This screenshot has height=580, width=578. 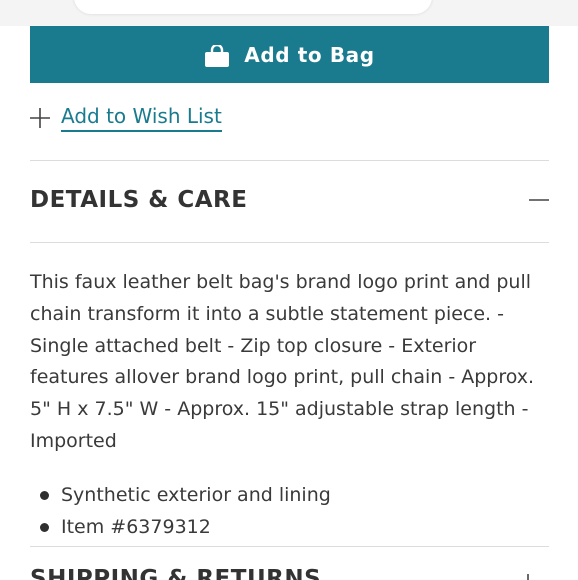 I want to click on minus-icon, so click(x=539, y=200).